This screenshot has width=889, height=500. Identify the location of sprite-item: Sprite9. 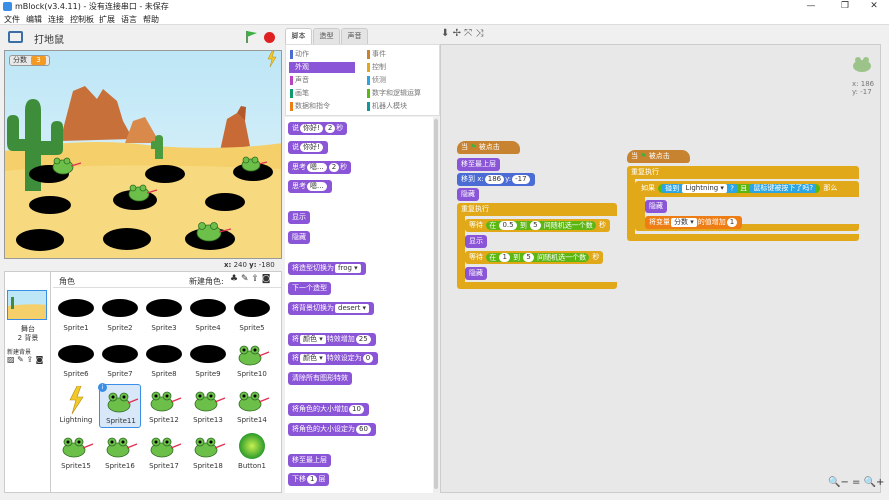
(208, 360).